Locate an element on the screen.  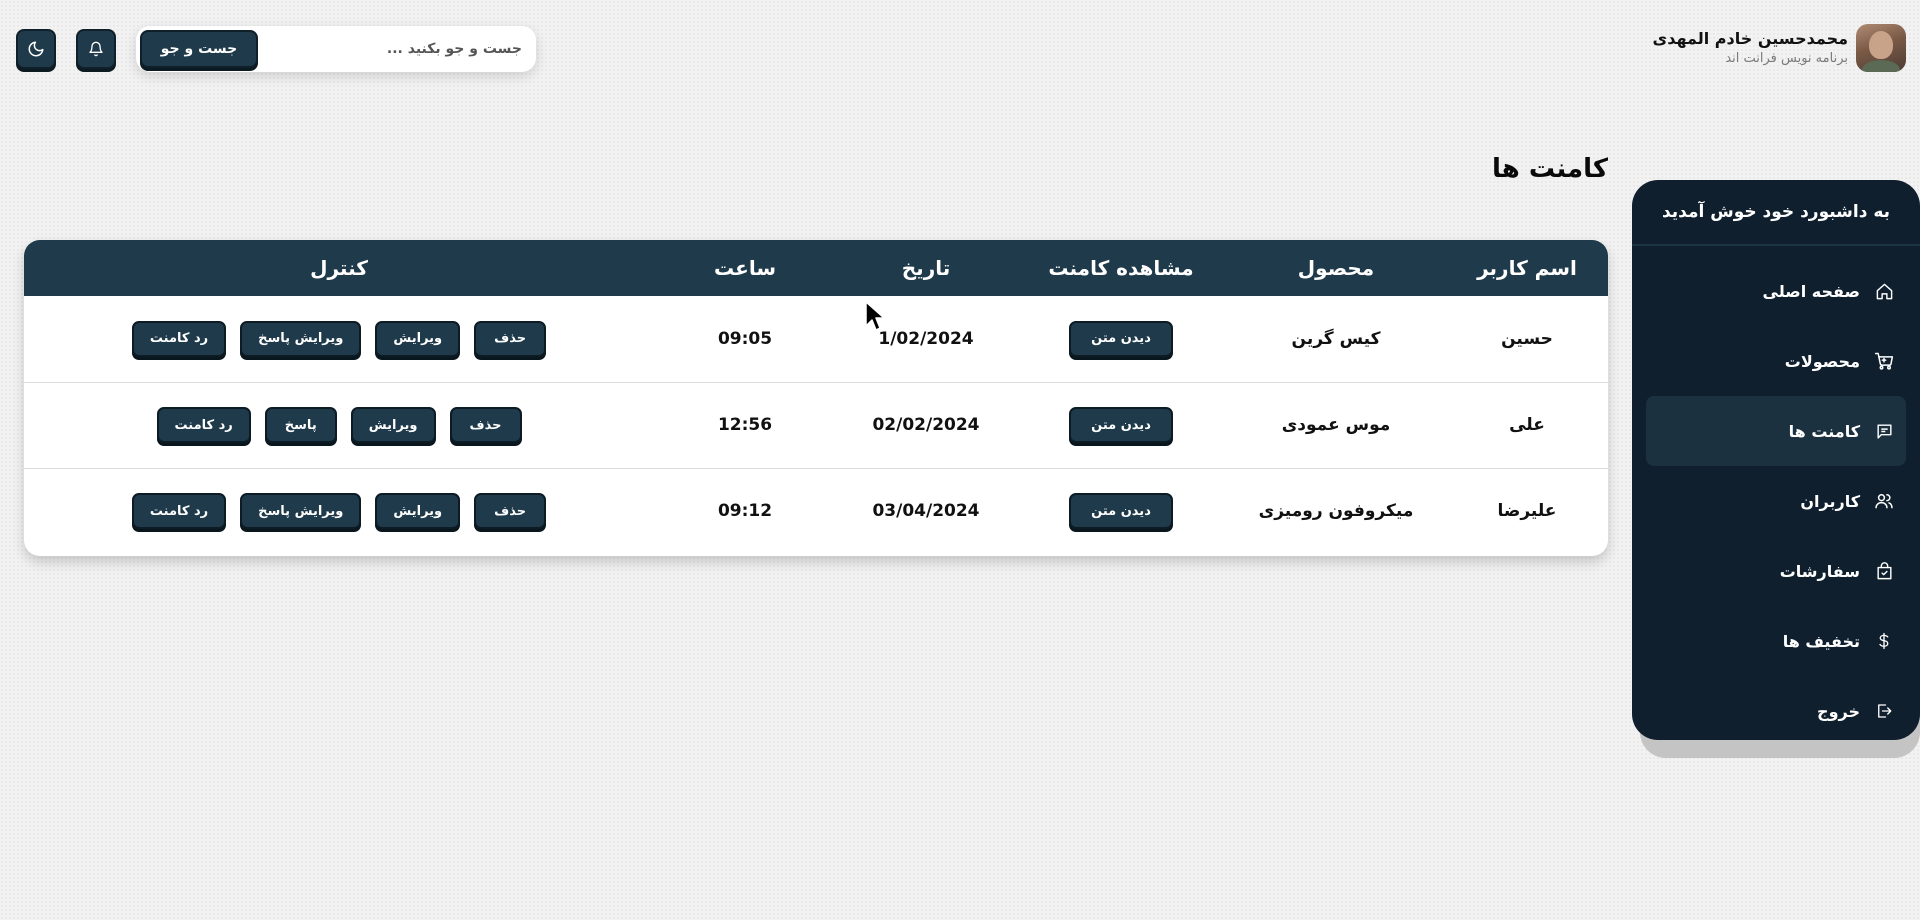
cell-user: علی is located at coordinates (1527, 425).